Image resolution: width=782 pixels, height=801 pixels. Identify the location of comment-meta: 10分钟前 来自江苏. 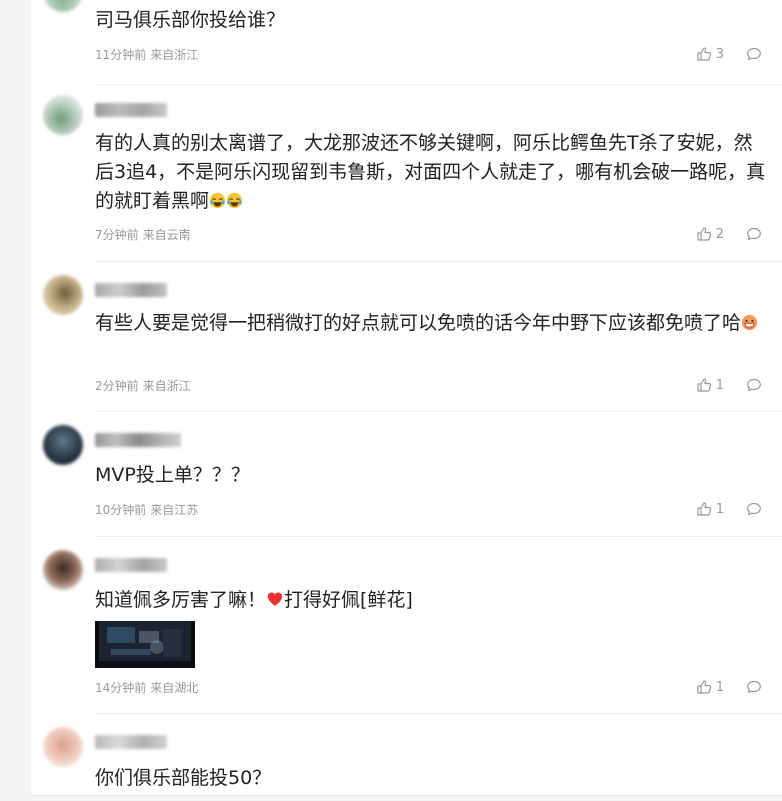
(146, 509).